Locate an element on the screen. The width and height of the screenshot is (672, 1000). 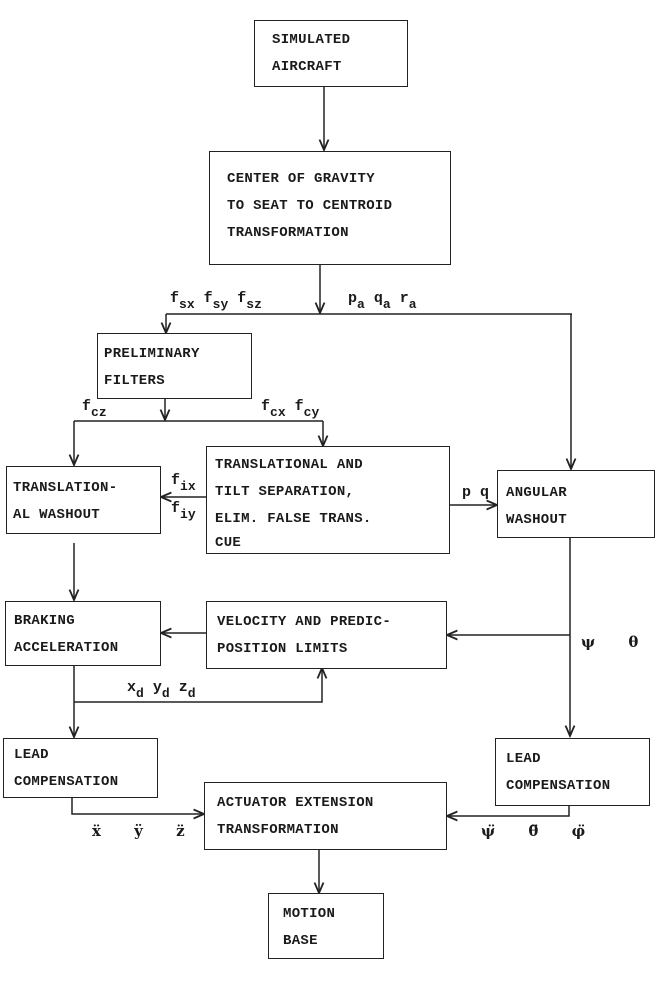
block-text: BRAKING is located at coordinates (44, 621).